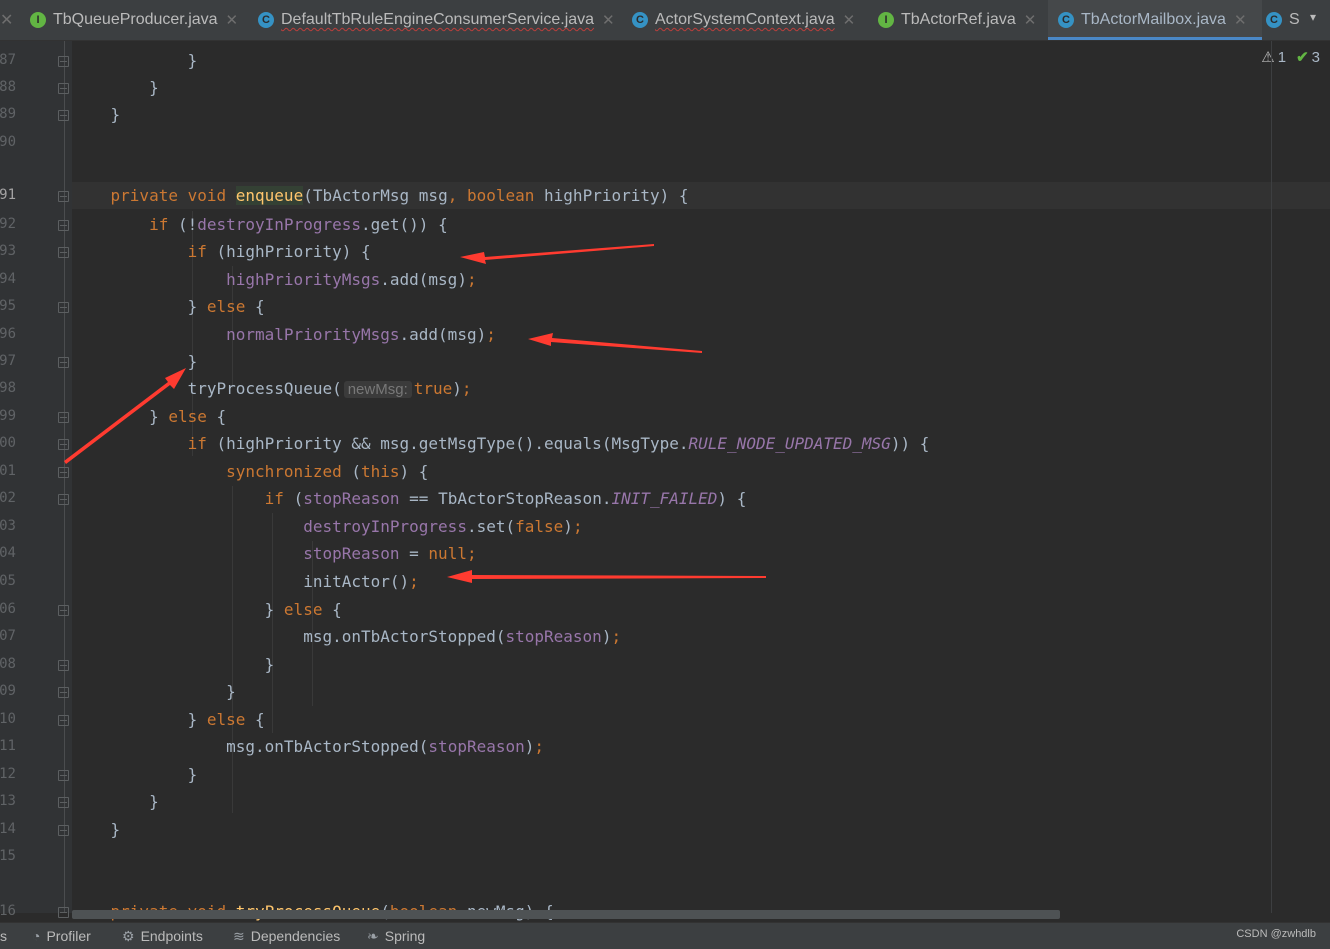  Describe the element at coordinates (8, 691) in the screenshot. I see `line-number: 109` at that location.